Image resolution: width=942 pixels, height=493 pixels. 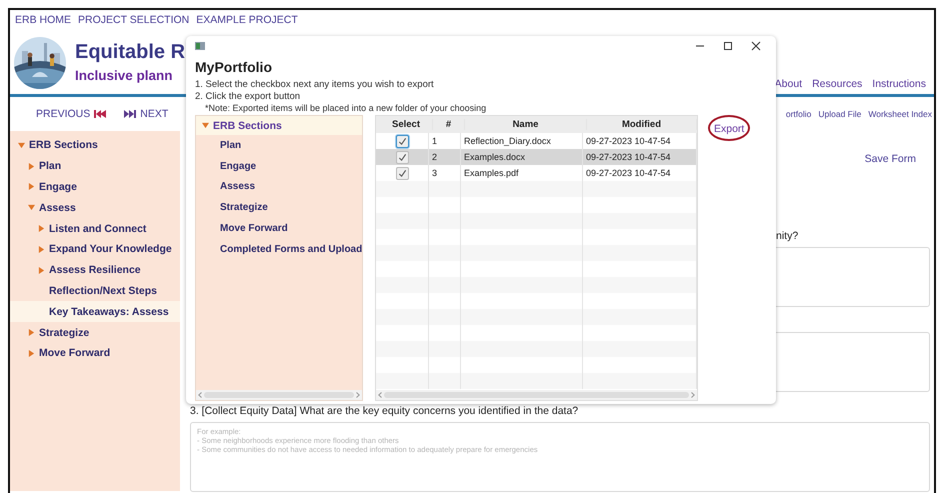 I want to click on dialog-title: MyPortfolio, so click(x=234, y=68).